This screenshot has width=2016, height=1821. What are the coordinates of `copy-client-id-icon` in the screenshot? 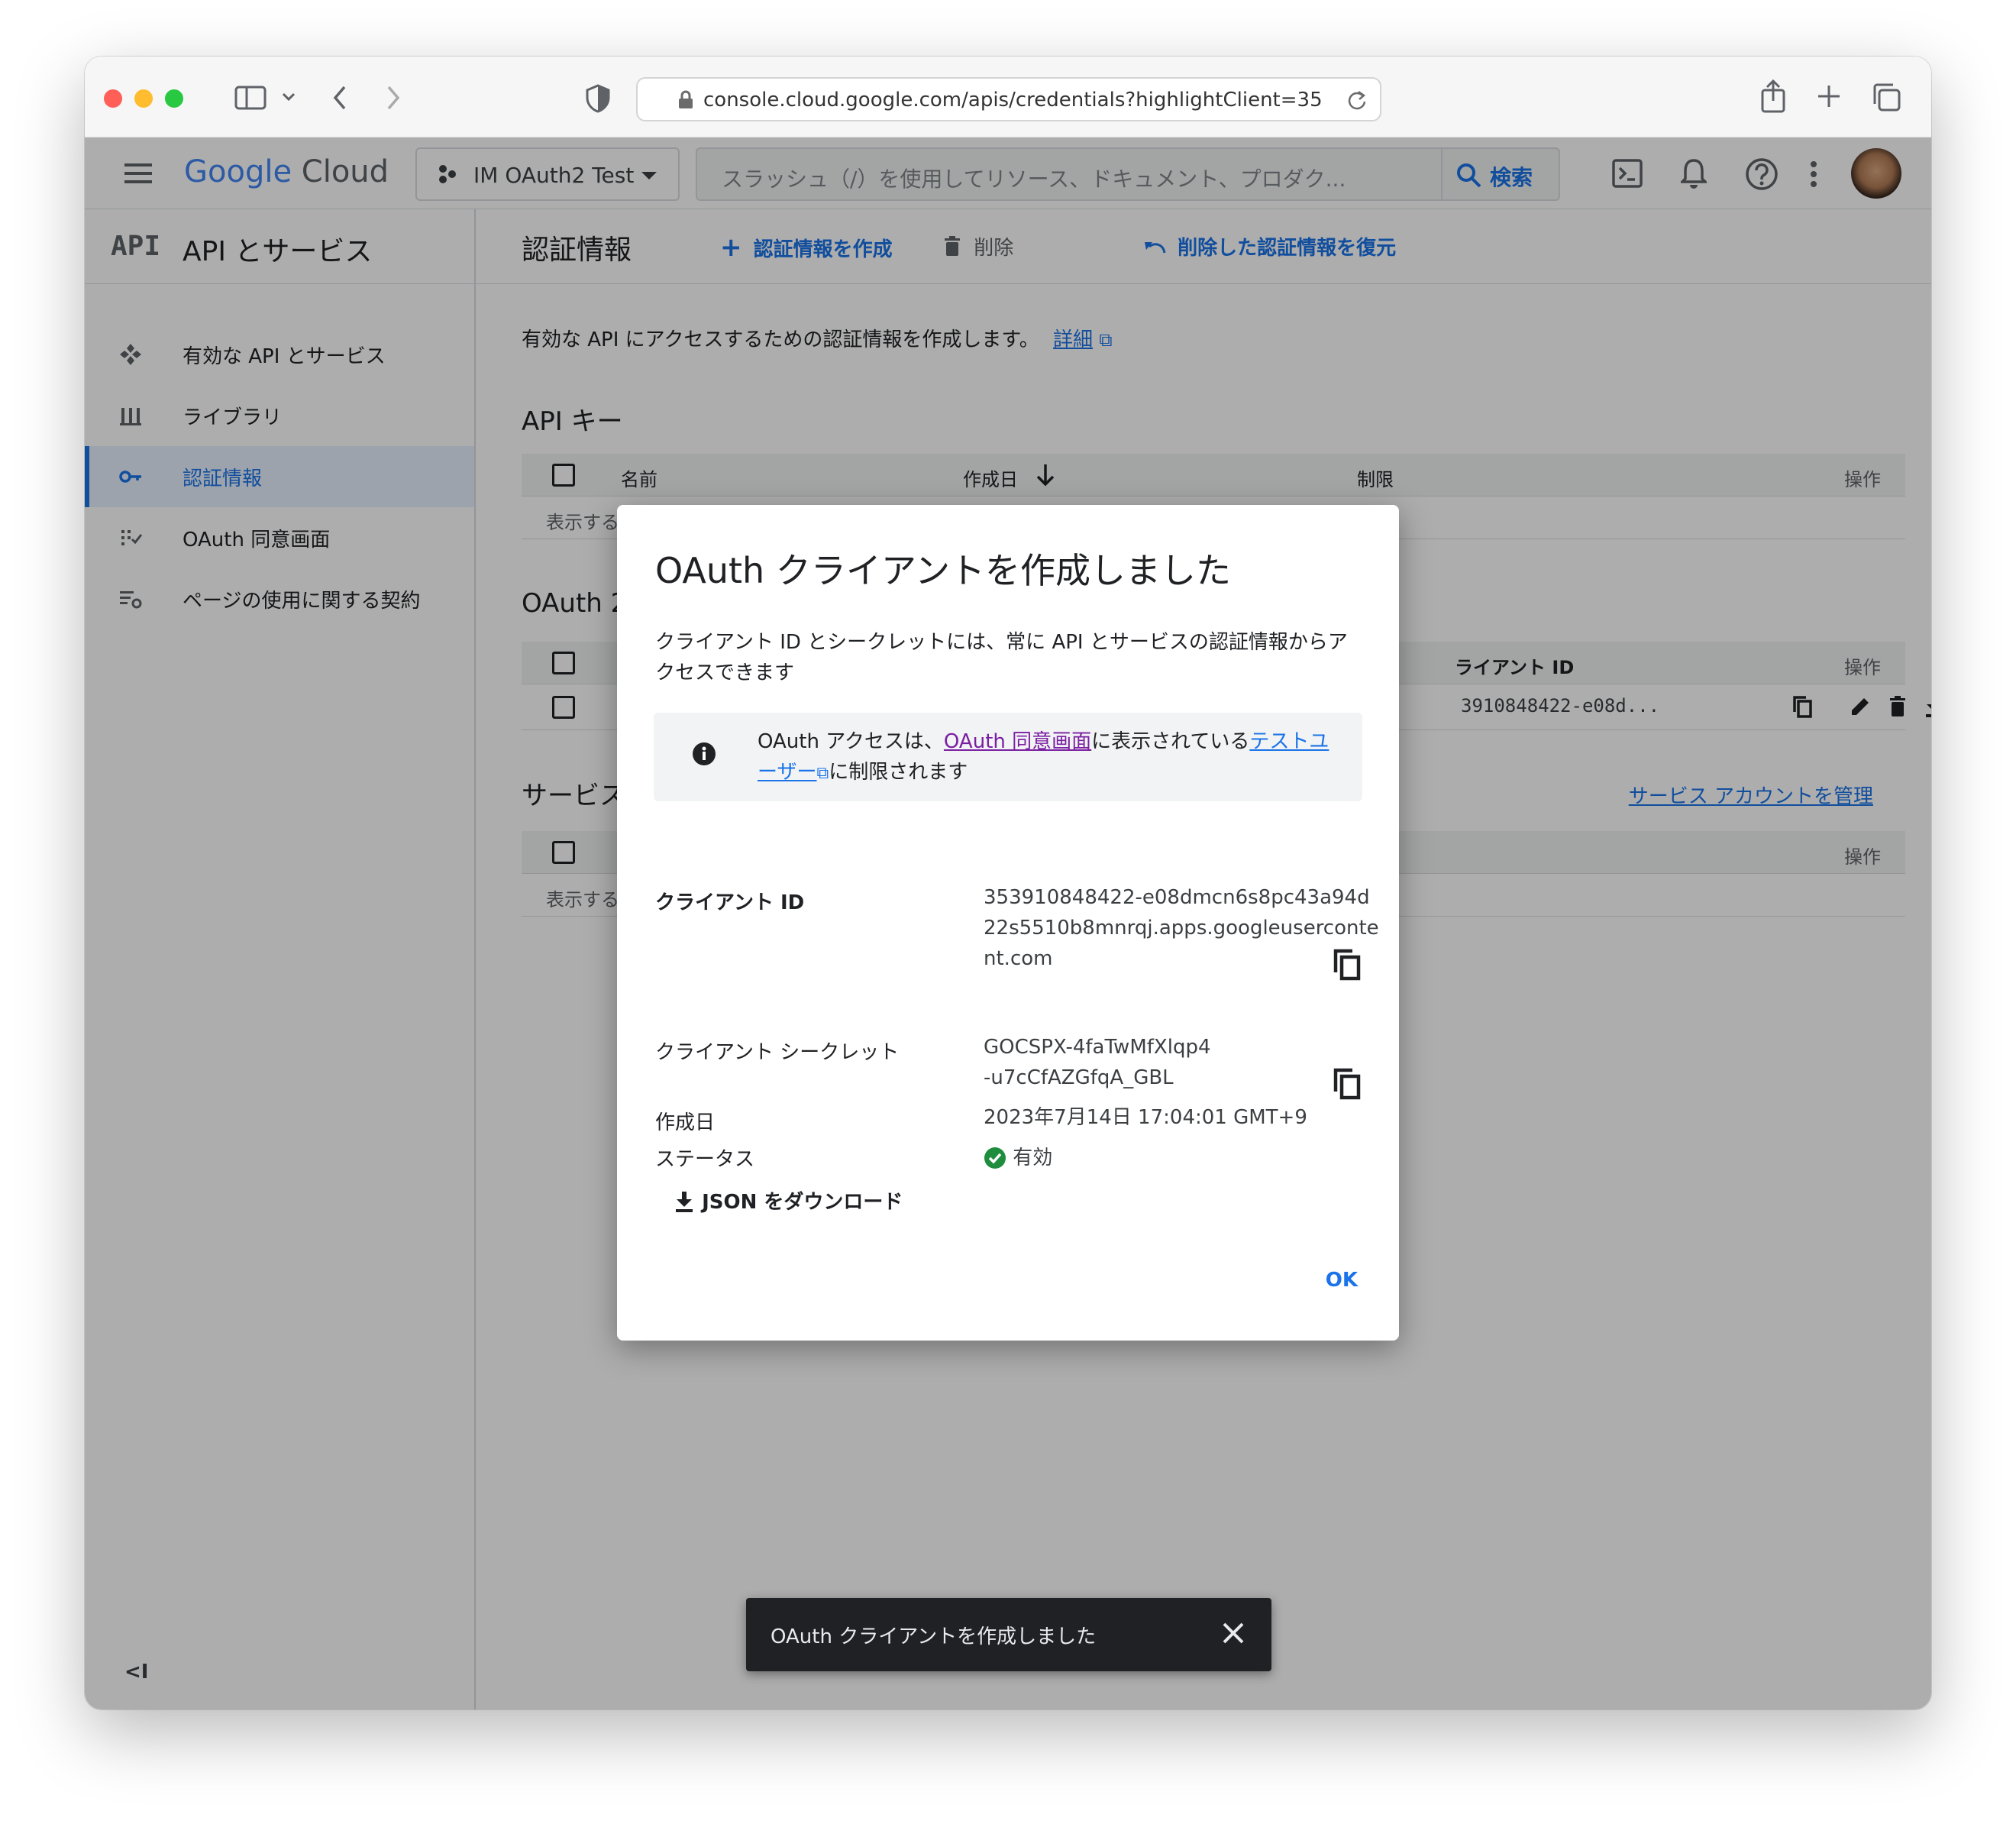 It's located at (1347, 965).